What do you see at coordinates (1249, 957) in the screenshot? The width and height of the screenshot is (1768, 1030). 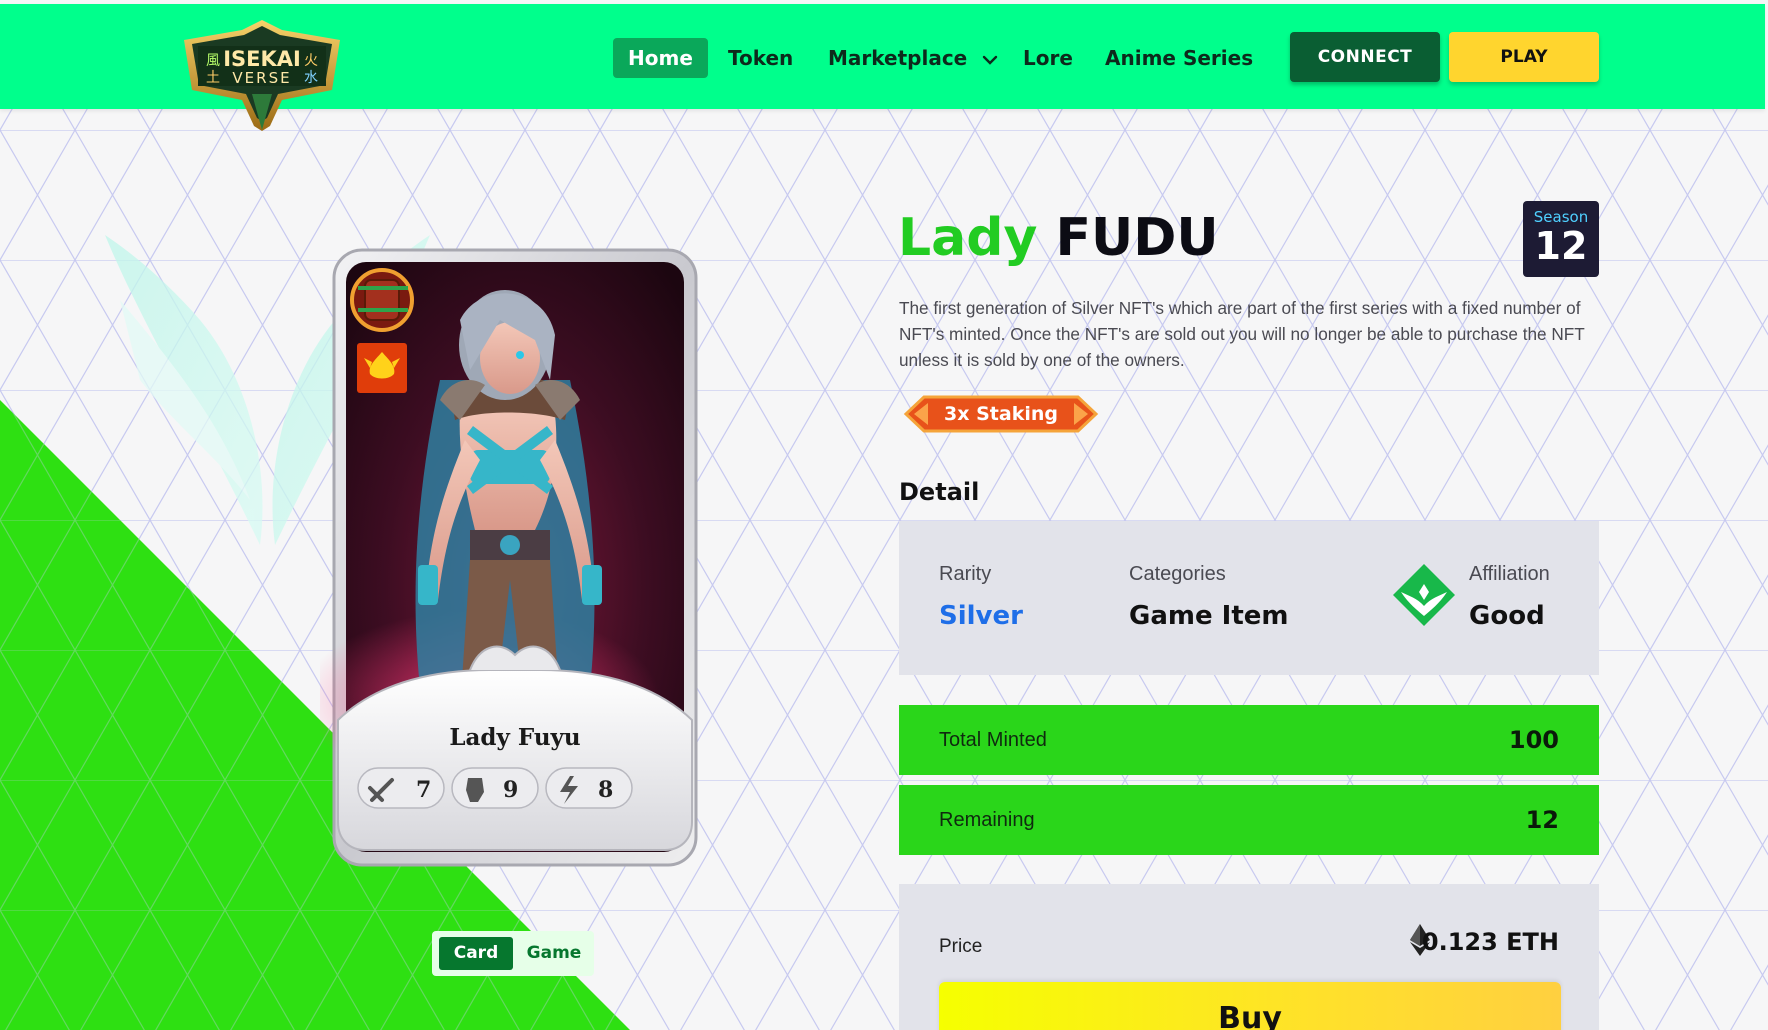 I see `price-panel: Price 0.123 ETH Buy` at bounding box center [1249, 957].